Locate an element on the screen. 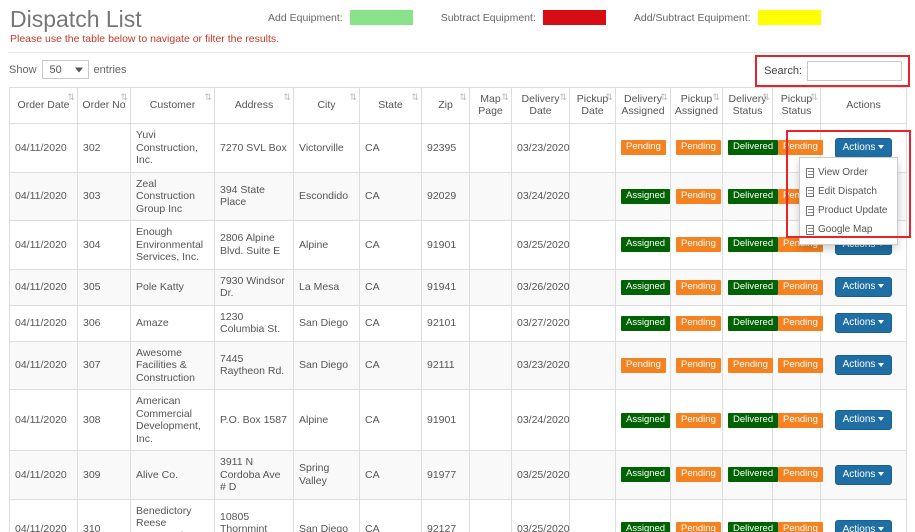  cell-zip: 91977 is located at coordinates (445, 475).